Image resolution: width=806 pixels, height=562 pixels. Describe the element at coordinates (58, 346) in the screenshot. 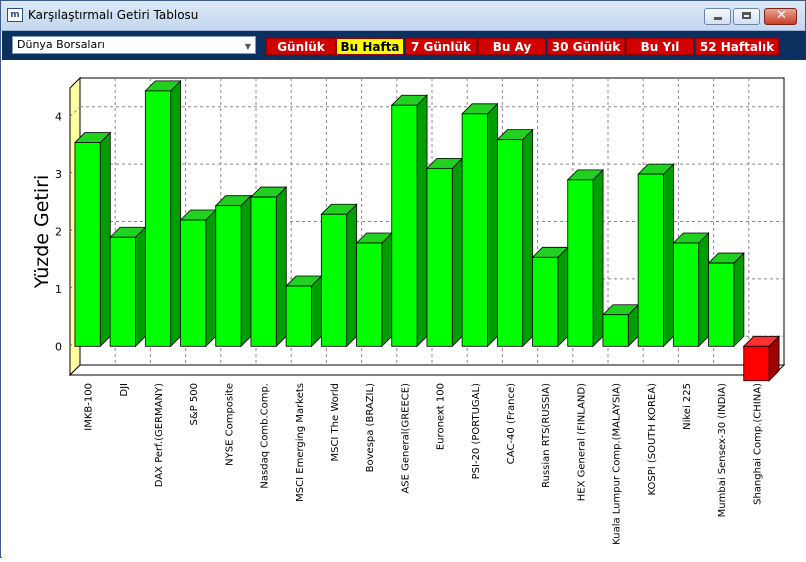

I see `y-tick-label: 0` at that location.